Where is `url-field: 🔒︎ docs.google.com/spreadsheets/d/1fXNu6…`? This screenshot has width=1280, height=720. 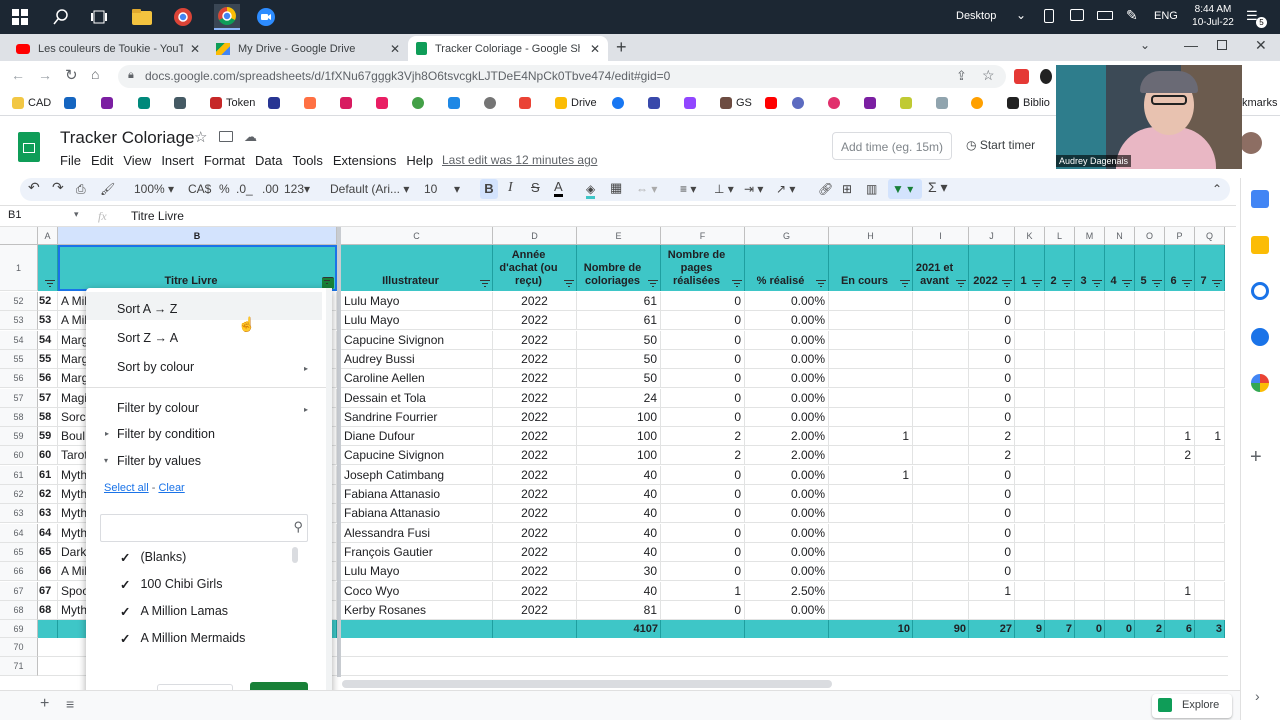
url-field: 🔒︎ docs.google.com/spreadsheets/d/1fXNu6… is located at coordinates (562, 76).